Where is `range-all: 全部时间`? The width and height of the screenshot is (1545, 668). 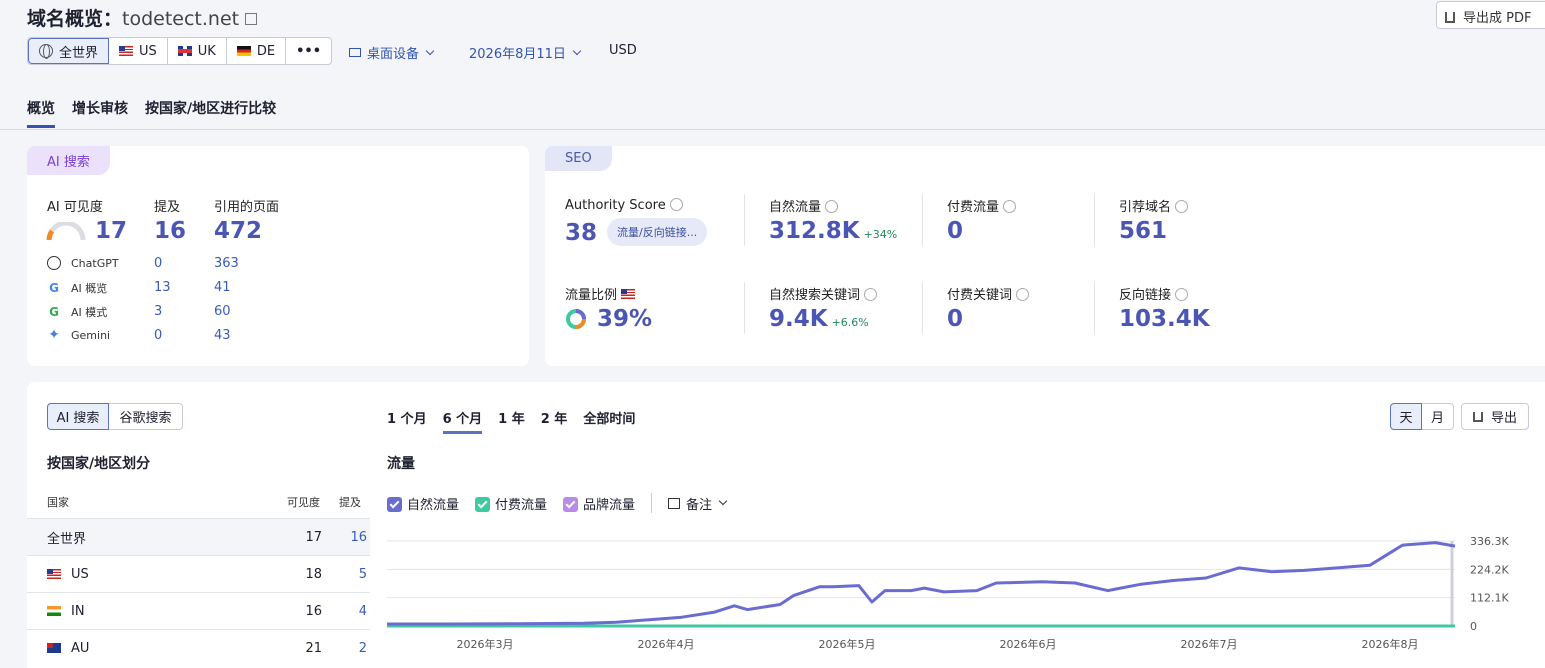 range-all: 全部时间 is located at coordinates (609, 421).